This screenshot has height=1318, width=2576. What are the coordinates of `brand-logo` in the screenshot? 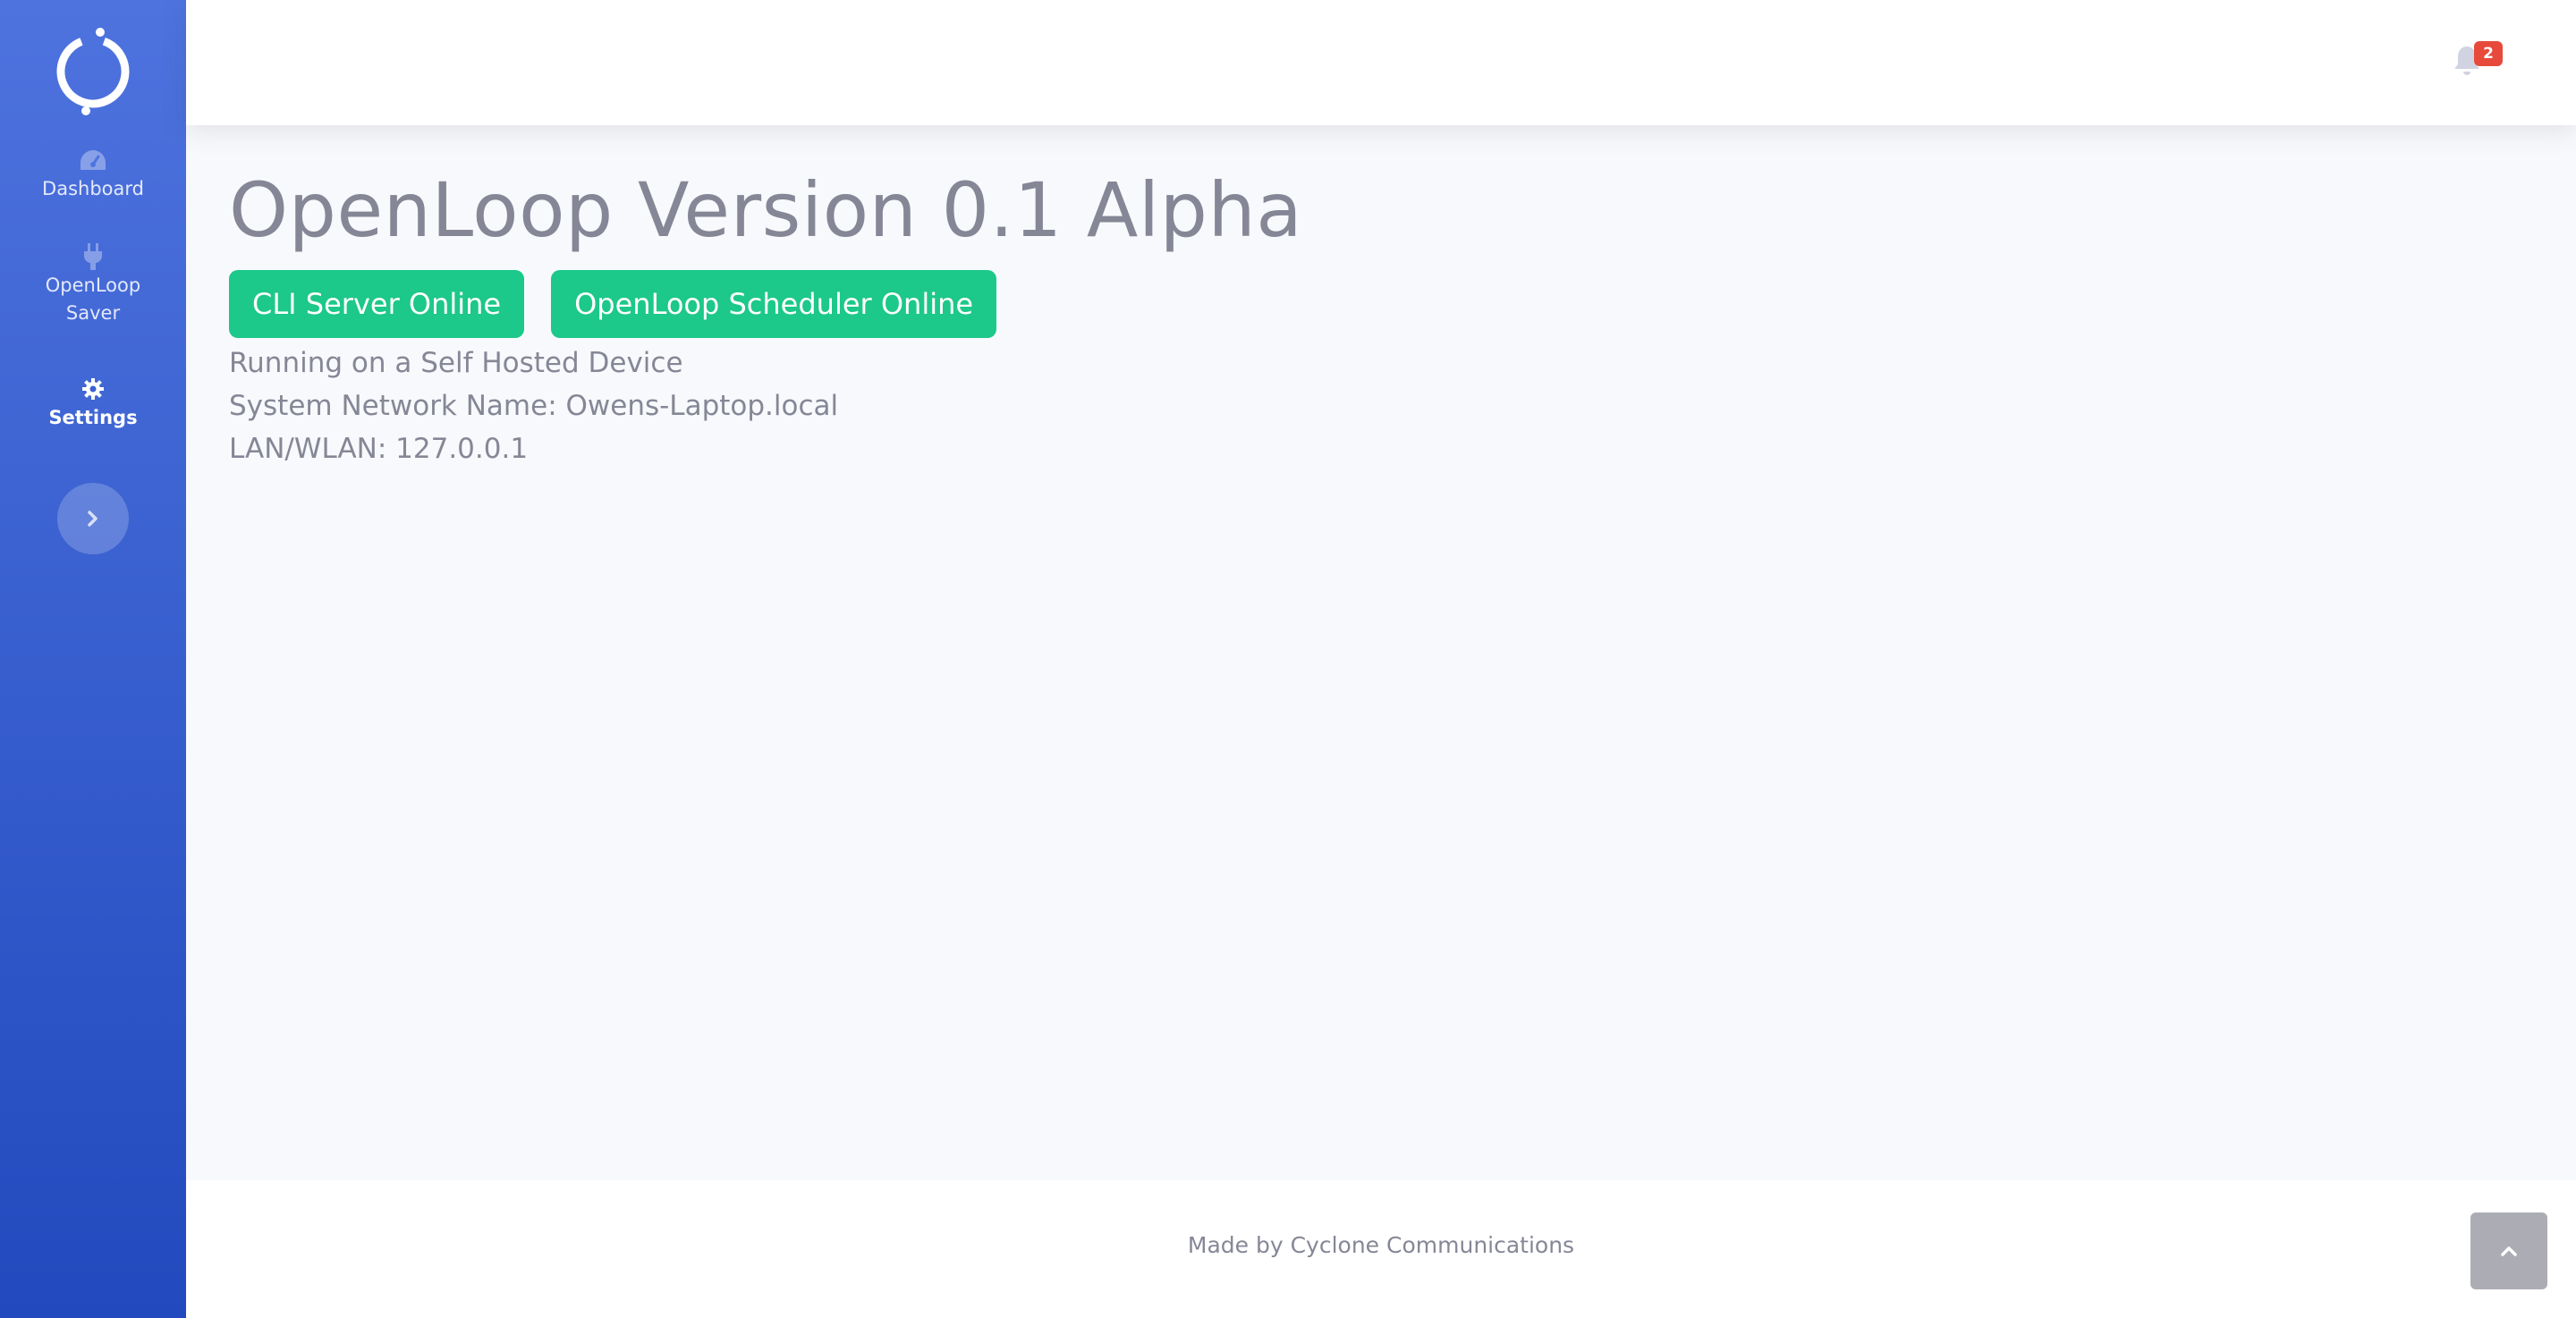 It's located at (93, 72).